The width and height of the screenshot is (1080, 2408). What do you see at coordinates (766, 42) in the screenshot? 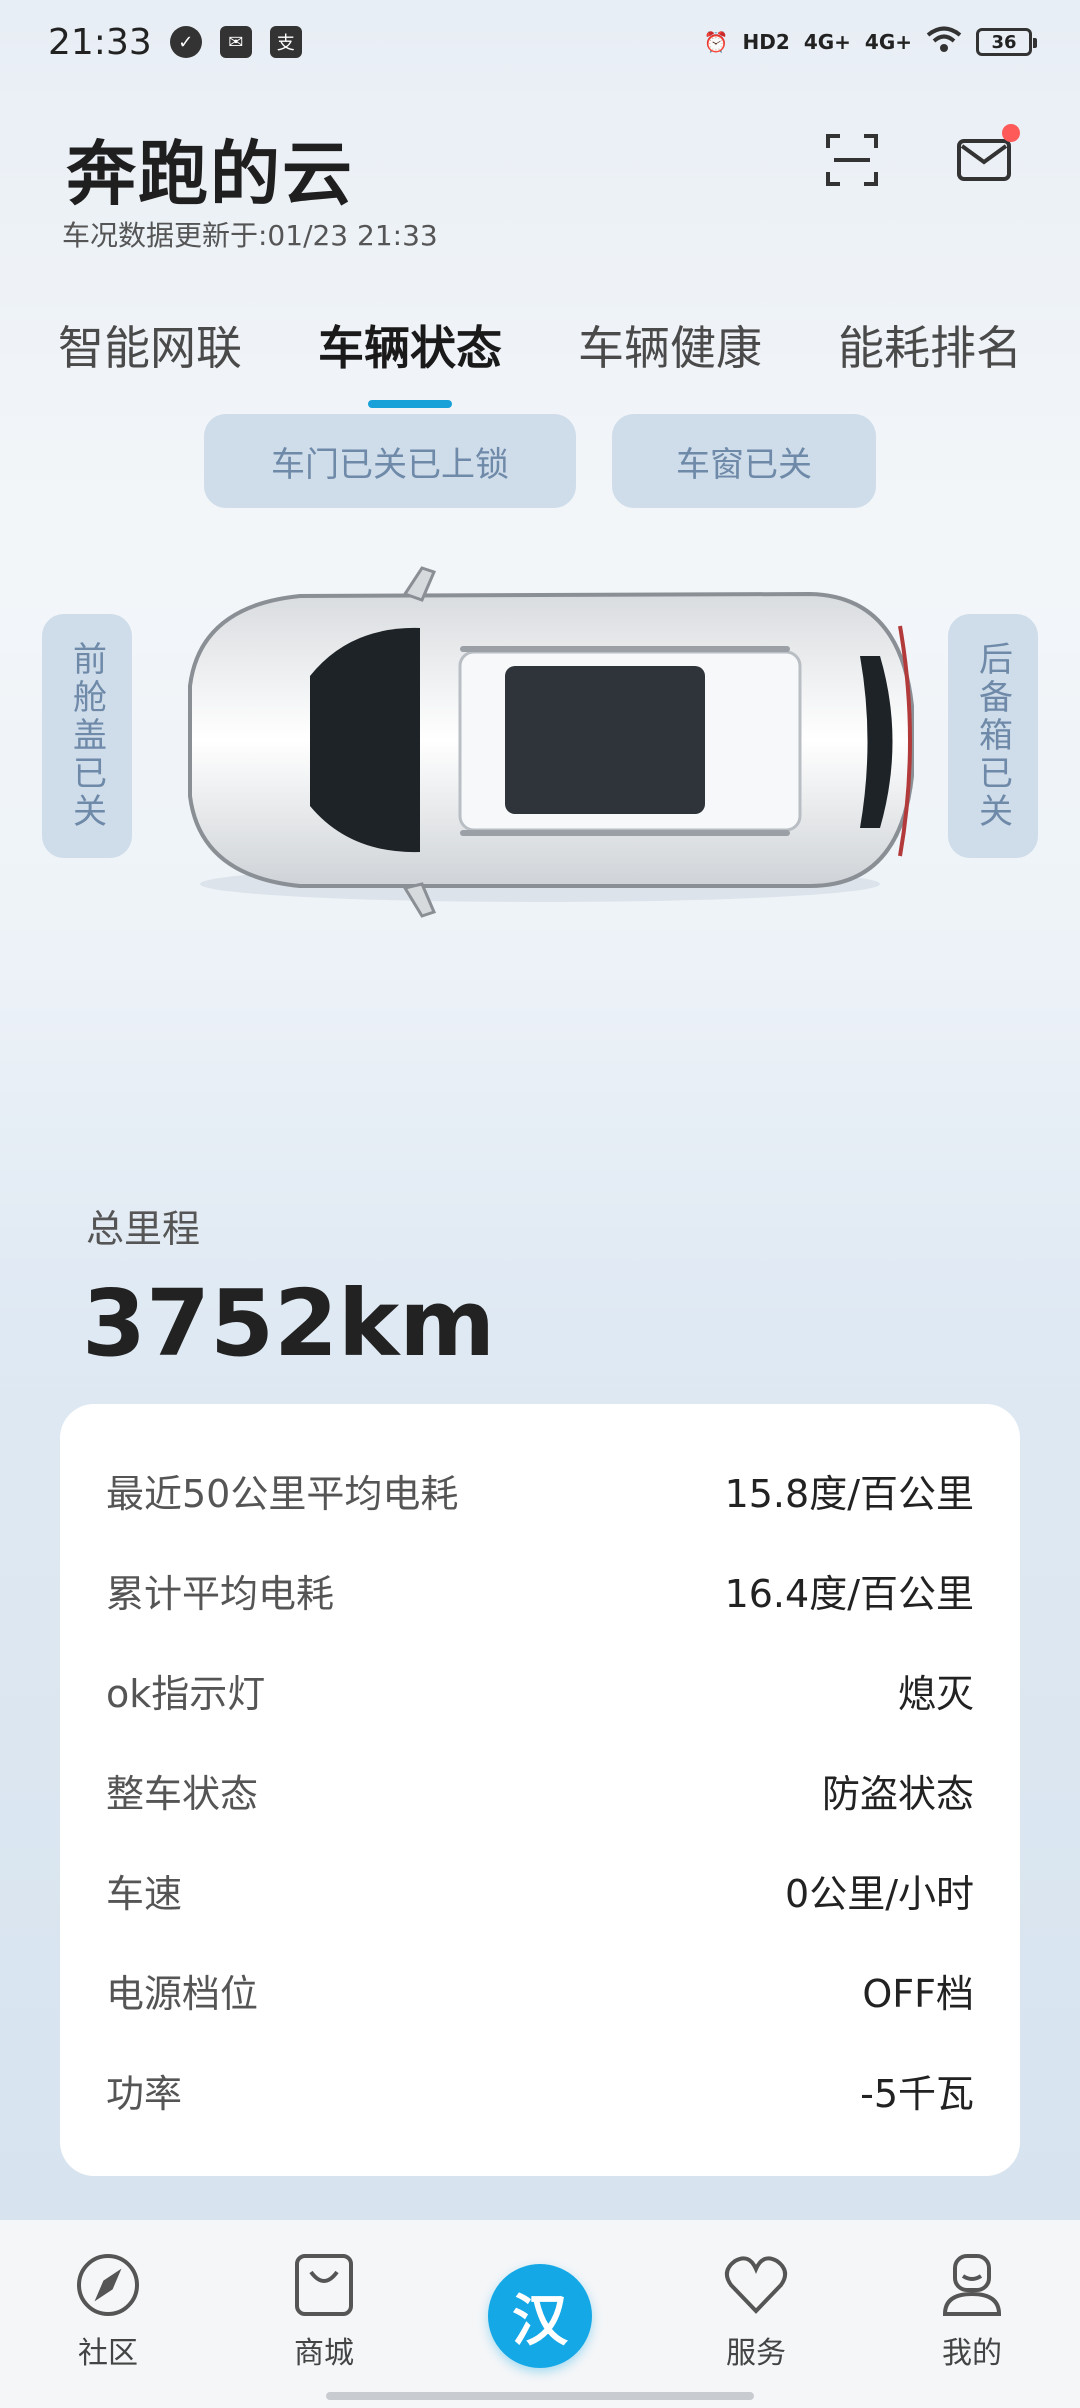
I see `hd-icon: HD2` at bounding box center [766, 42].